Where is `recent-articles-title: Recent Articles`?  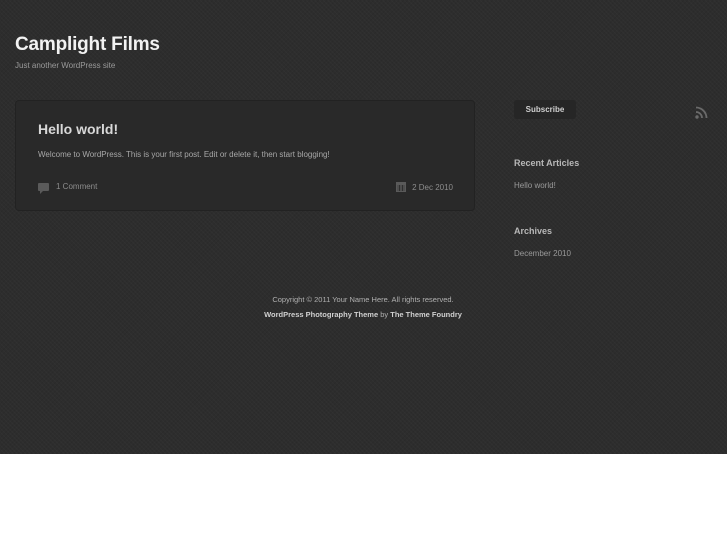
recent-articles-title: Recent Articles is located at coordinates (547, 163).